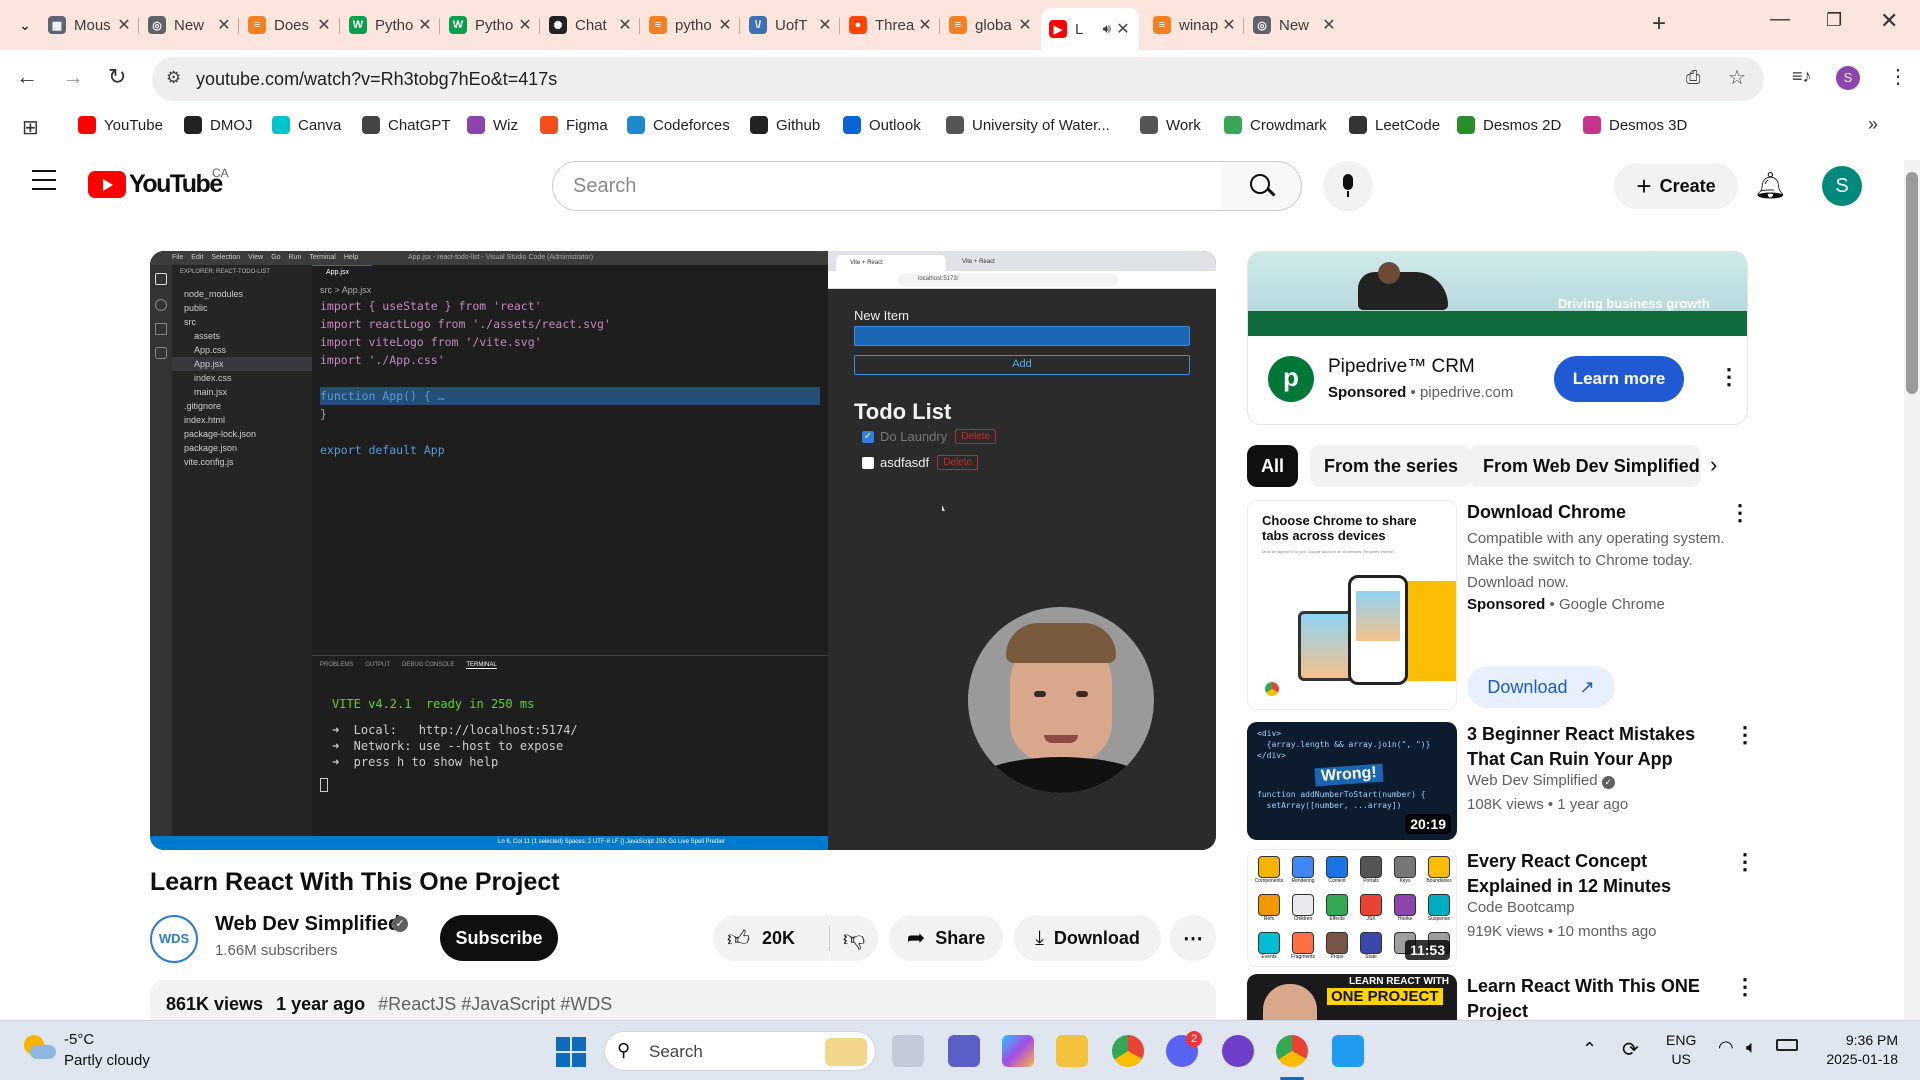  What do you see at coordinates (117, 77) in the screenshot?
I see `reload-button: ↻` at bounding box center [117, 77].